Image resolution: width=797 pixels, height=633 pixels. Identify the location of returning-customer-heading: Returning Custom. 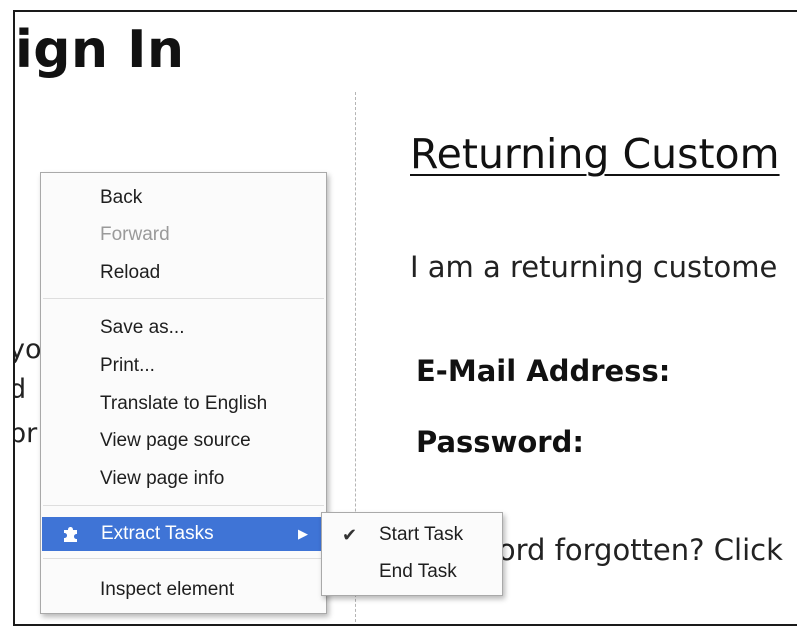
(595, 154).